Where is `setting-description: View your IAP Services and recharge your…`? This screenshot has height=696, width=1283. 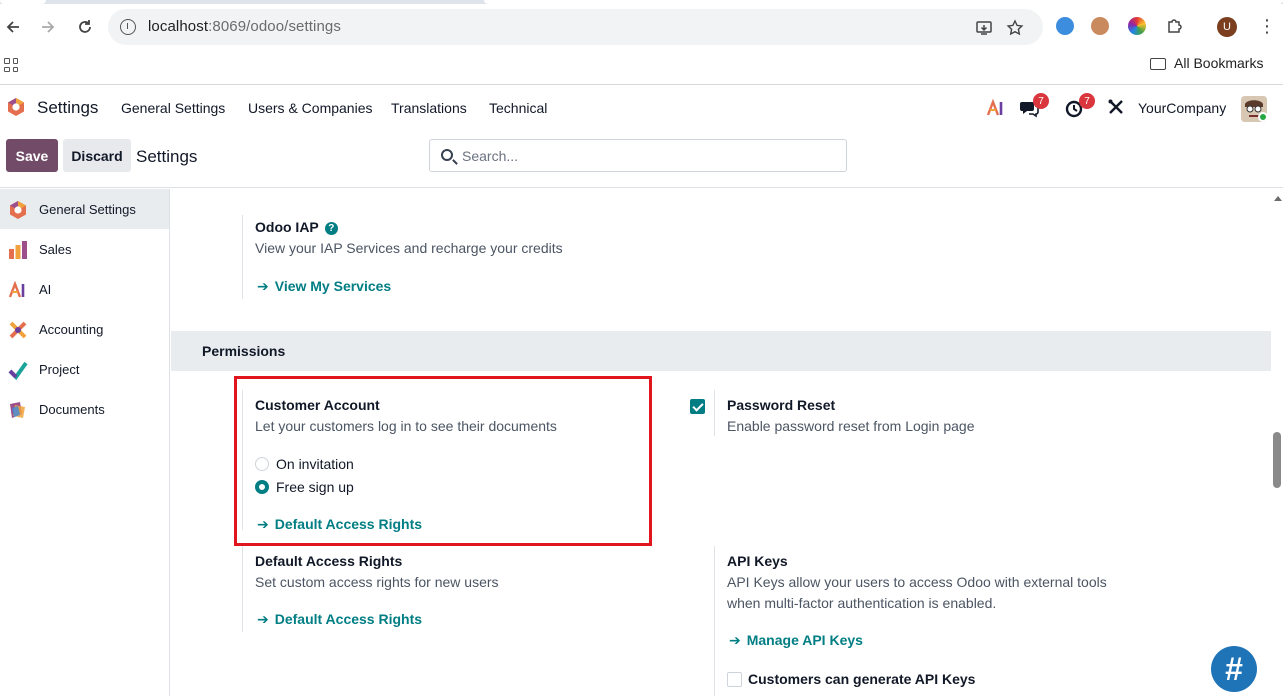 setting-description: View your IAP Services and recharge your… is located at coordinates (409, 248).